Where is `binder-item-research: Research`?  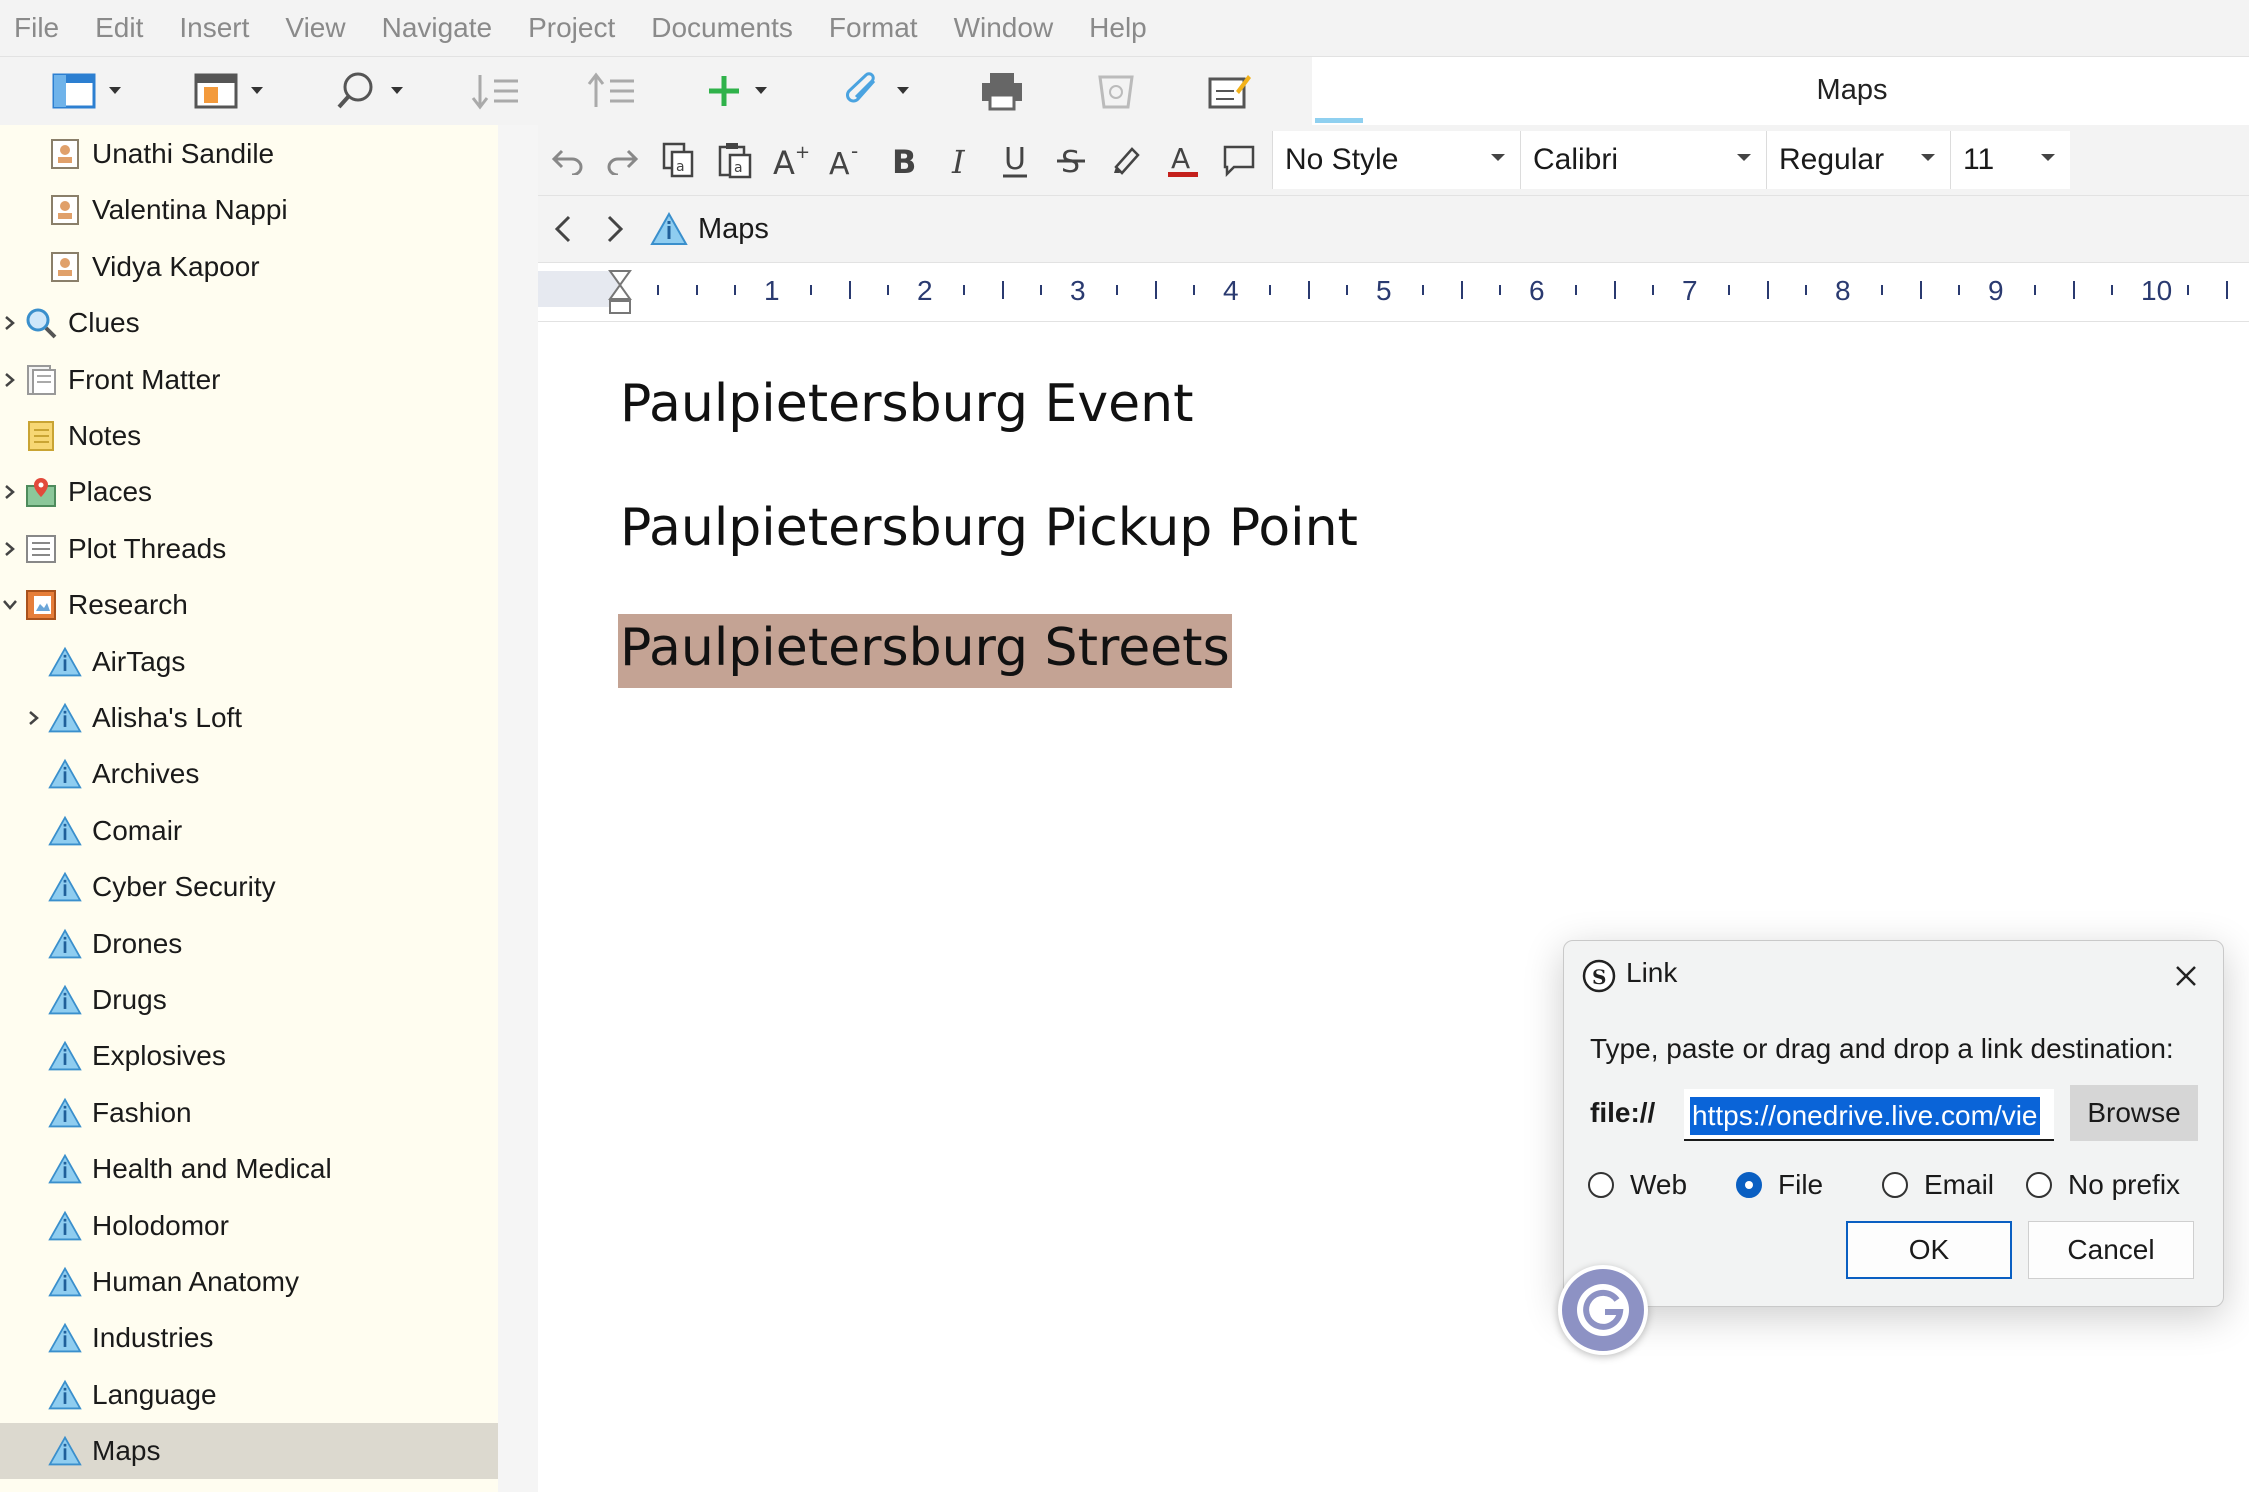
binder-item-research: Research is located at coordinates (249, 605).